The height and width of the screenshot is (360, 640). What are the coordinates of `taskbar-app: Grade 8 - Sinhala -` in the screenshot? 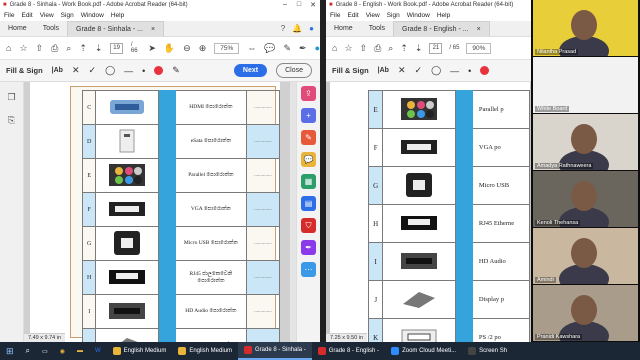 It's located at (275, 351).